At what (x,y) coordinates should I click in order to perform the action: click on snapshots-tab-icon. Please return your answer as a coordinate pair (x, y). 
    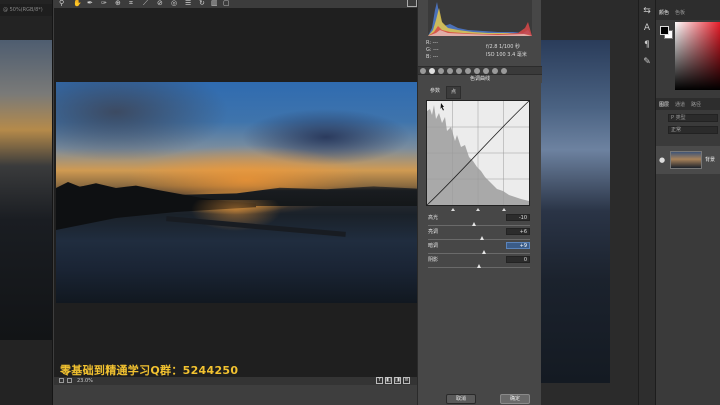
    Looking at the image, I should click on (504, 70).